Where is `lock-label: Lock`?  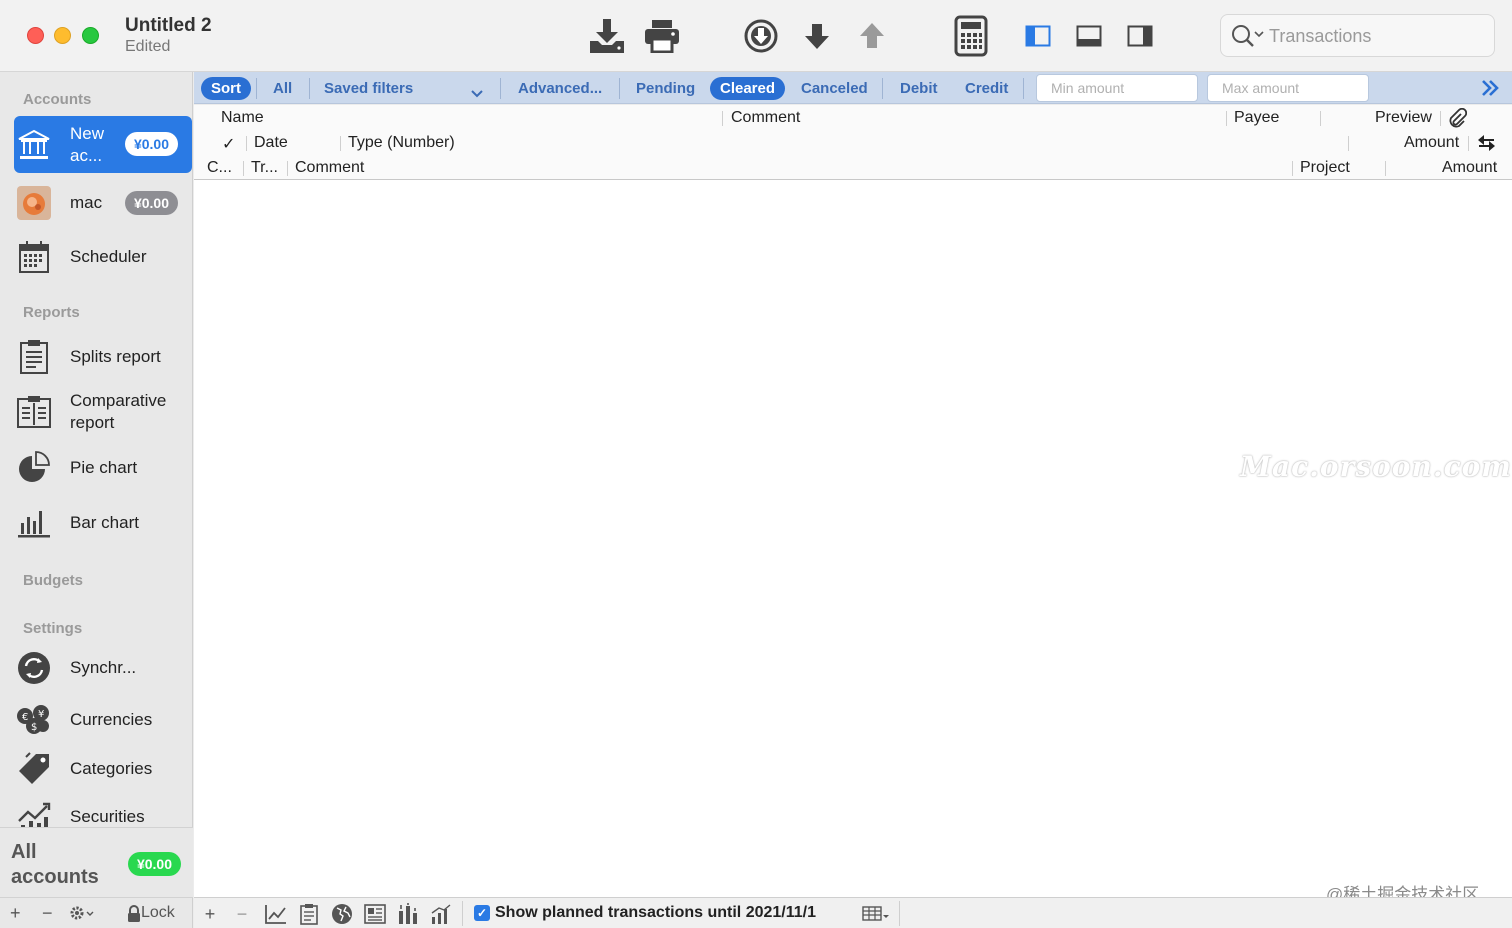
lock-label: Lock is located at coordinates (158, 912).